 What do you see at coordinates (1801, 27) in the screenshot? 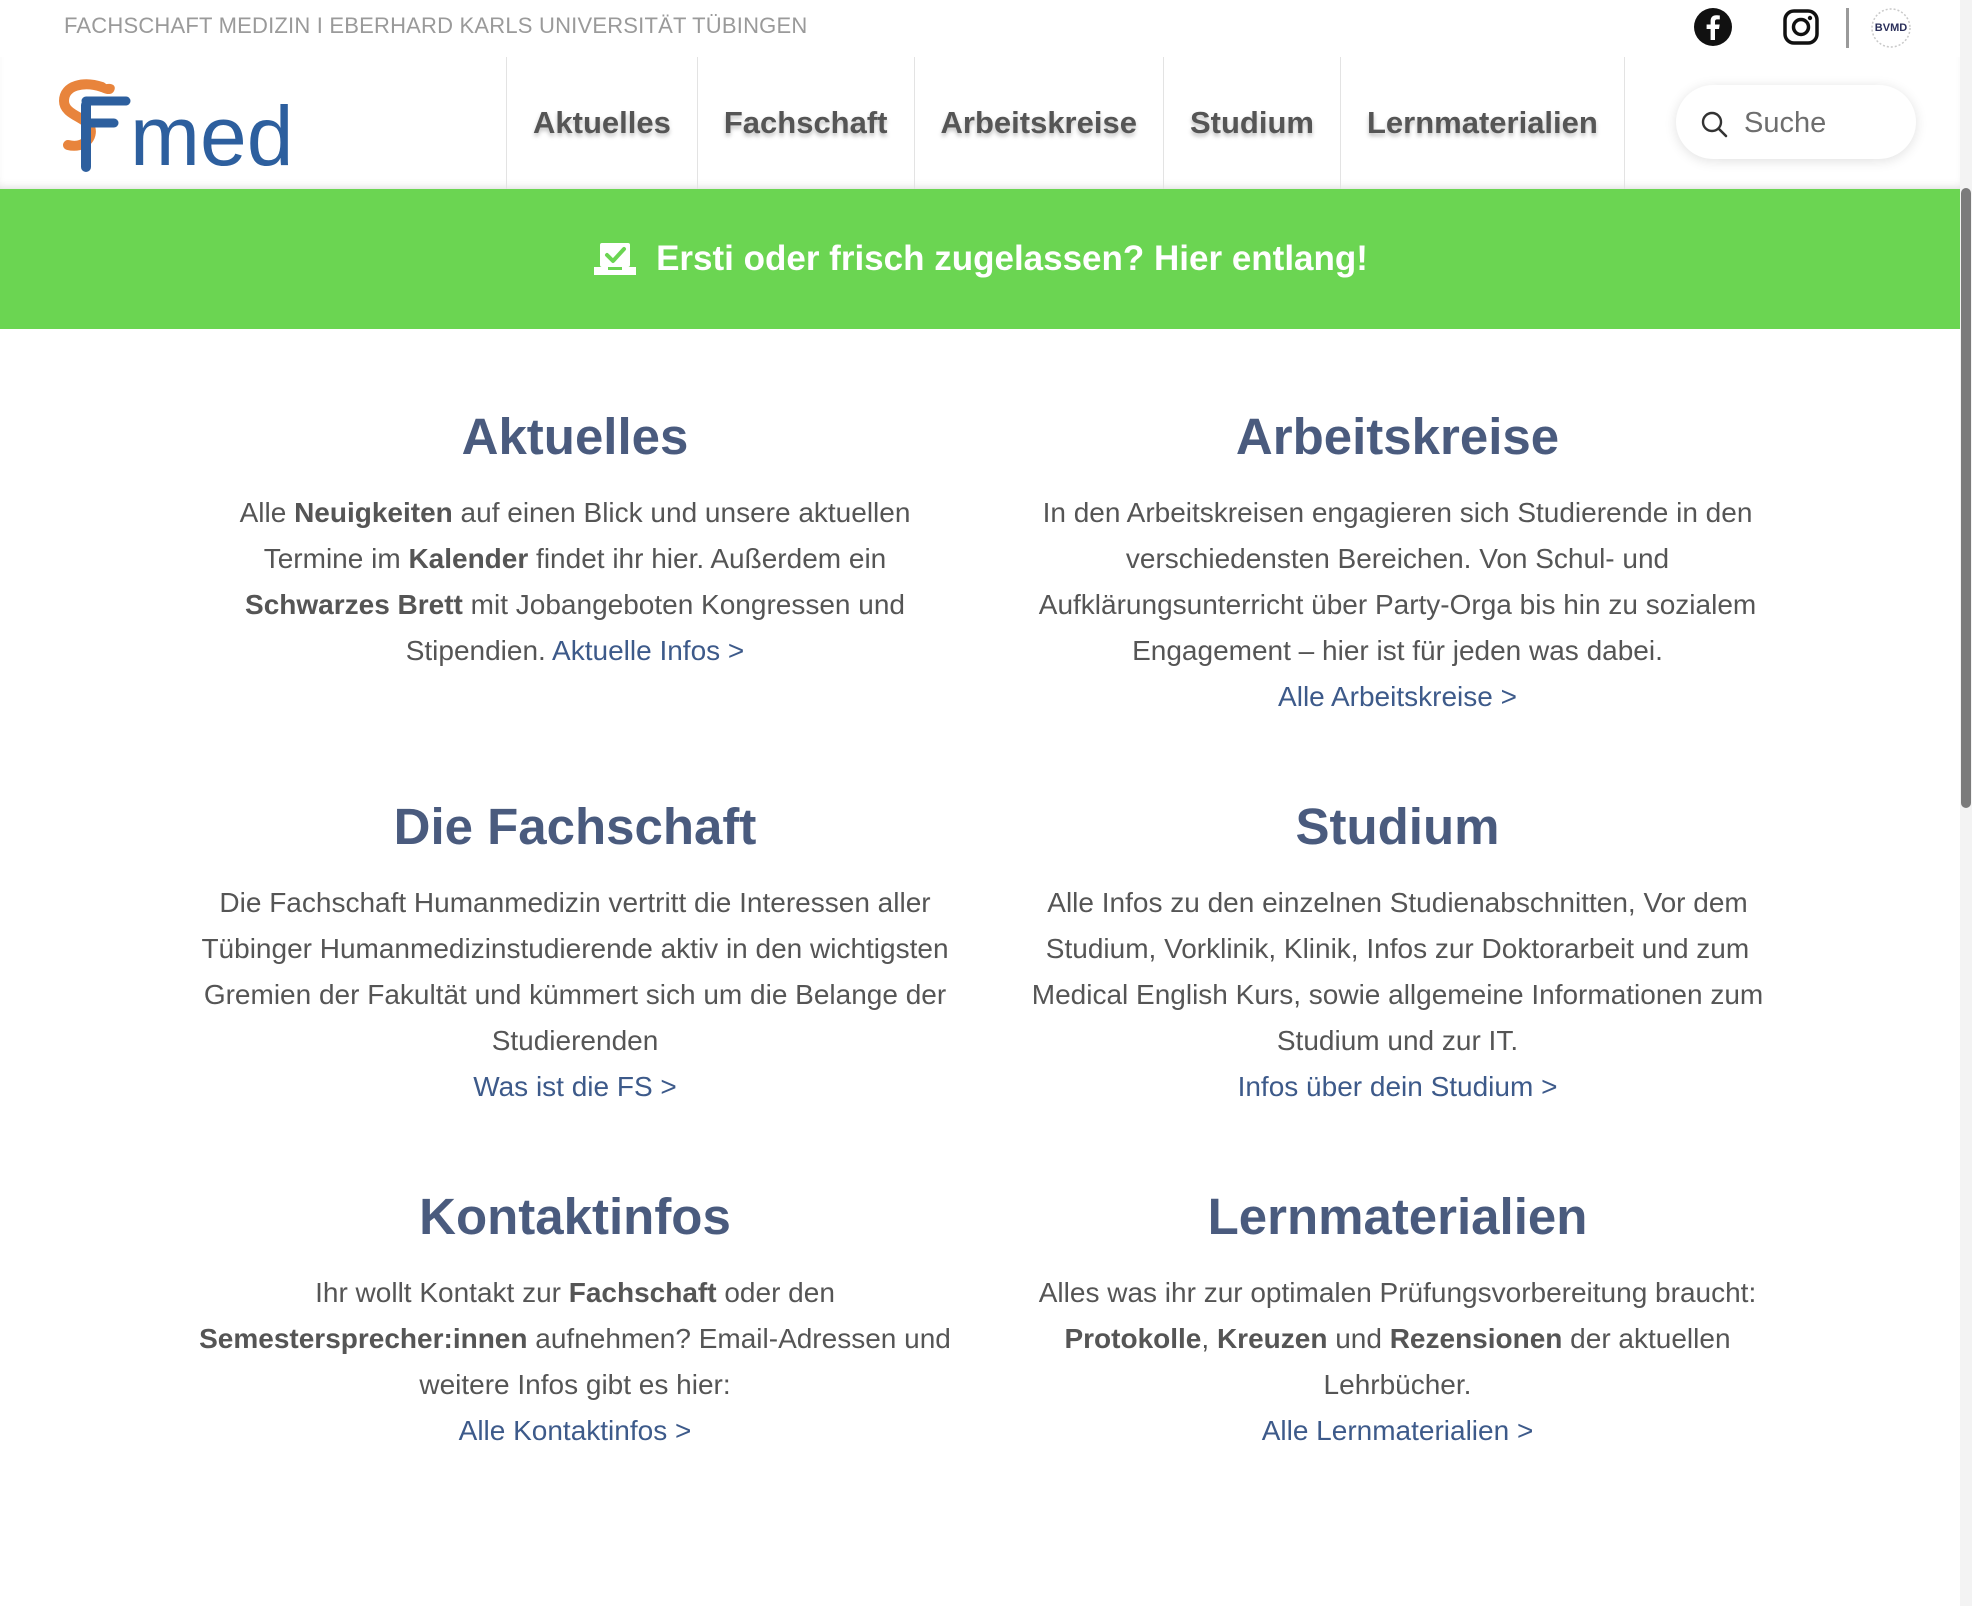
I see `instagram-icon` at bounding box center [1801, 27].